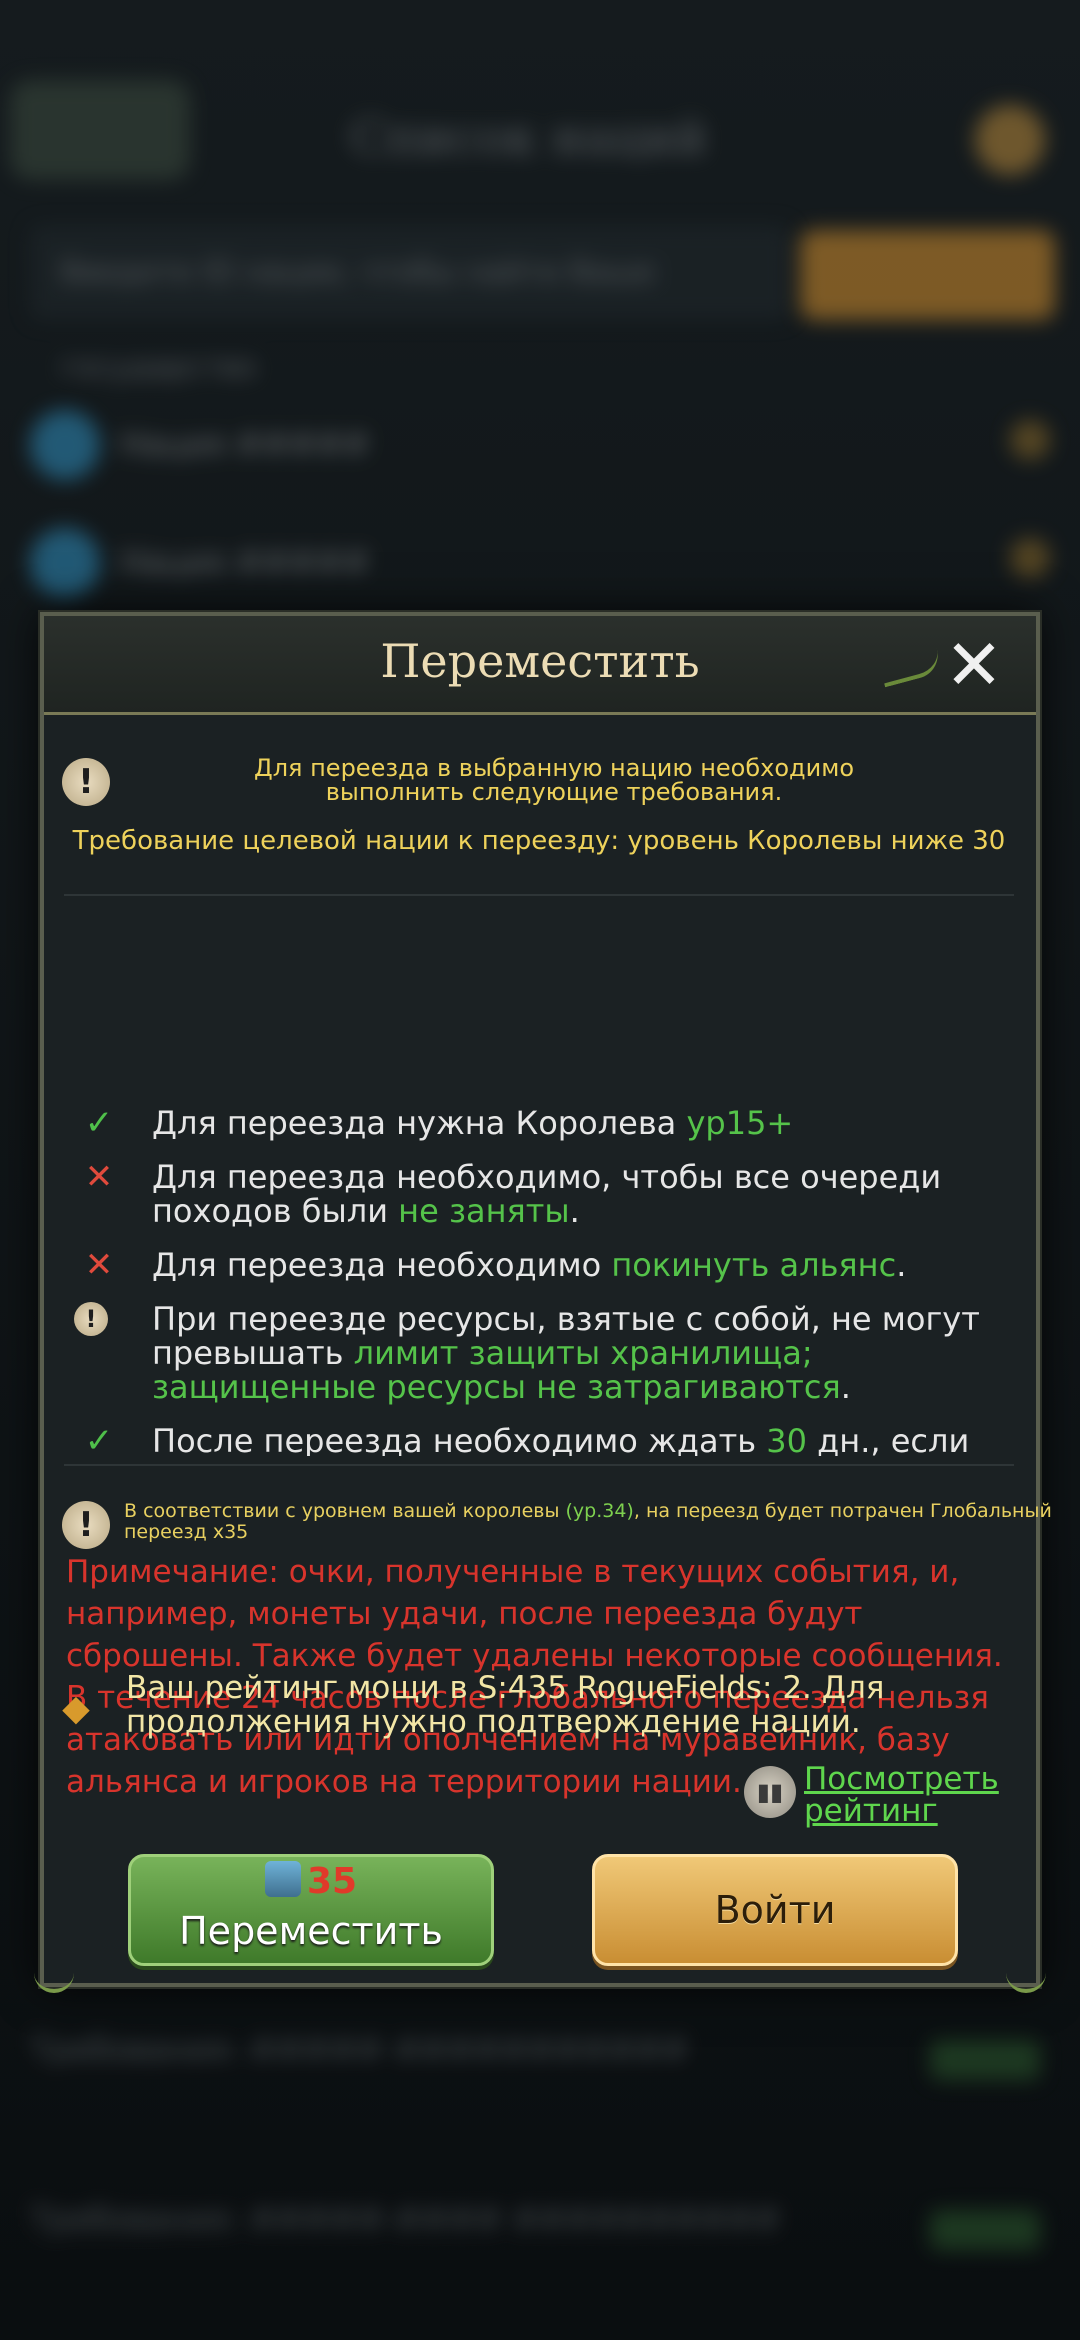 The width and height of the screenshot is (1080, 2340). What do you see at coordinates (888, 1439) in the screenshot?
I see `requirement-suffix: дн., если` at bounding box center [888, 1439].